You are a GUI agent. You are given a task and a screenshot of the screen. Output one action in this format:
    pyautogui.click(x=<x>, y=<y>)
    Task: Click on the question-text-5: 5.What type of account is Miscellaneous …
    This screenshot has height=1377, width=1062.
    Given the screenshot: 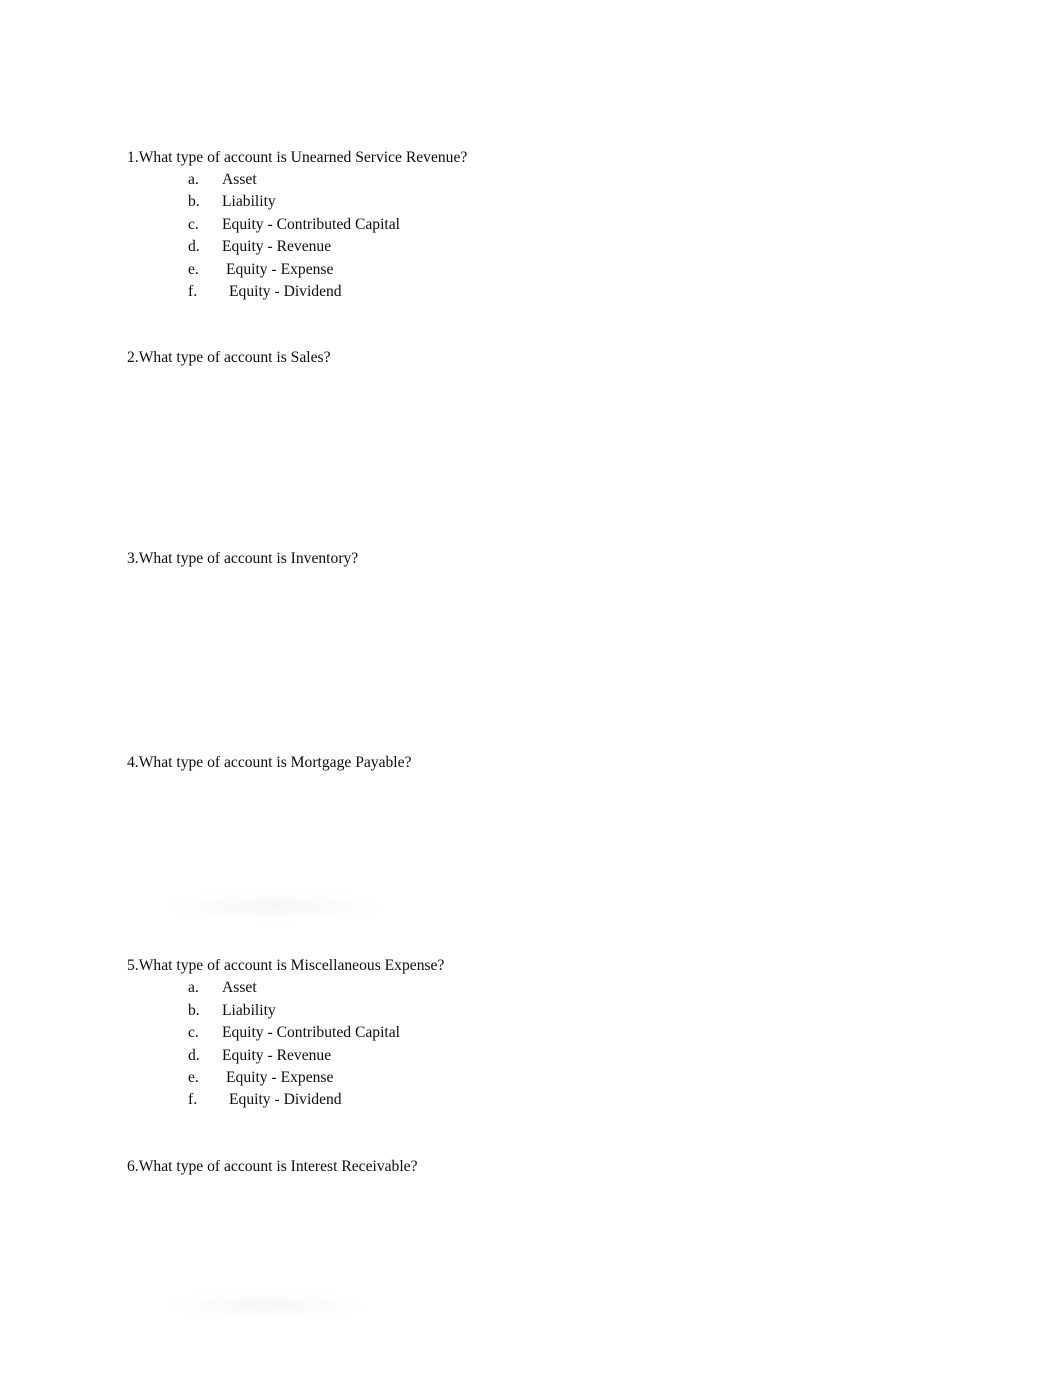 What is the action you would take?
    pyautogui.click(x=286, y=966)
    